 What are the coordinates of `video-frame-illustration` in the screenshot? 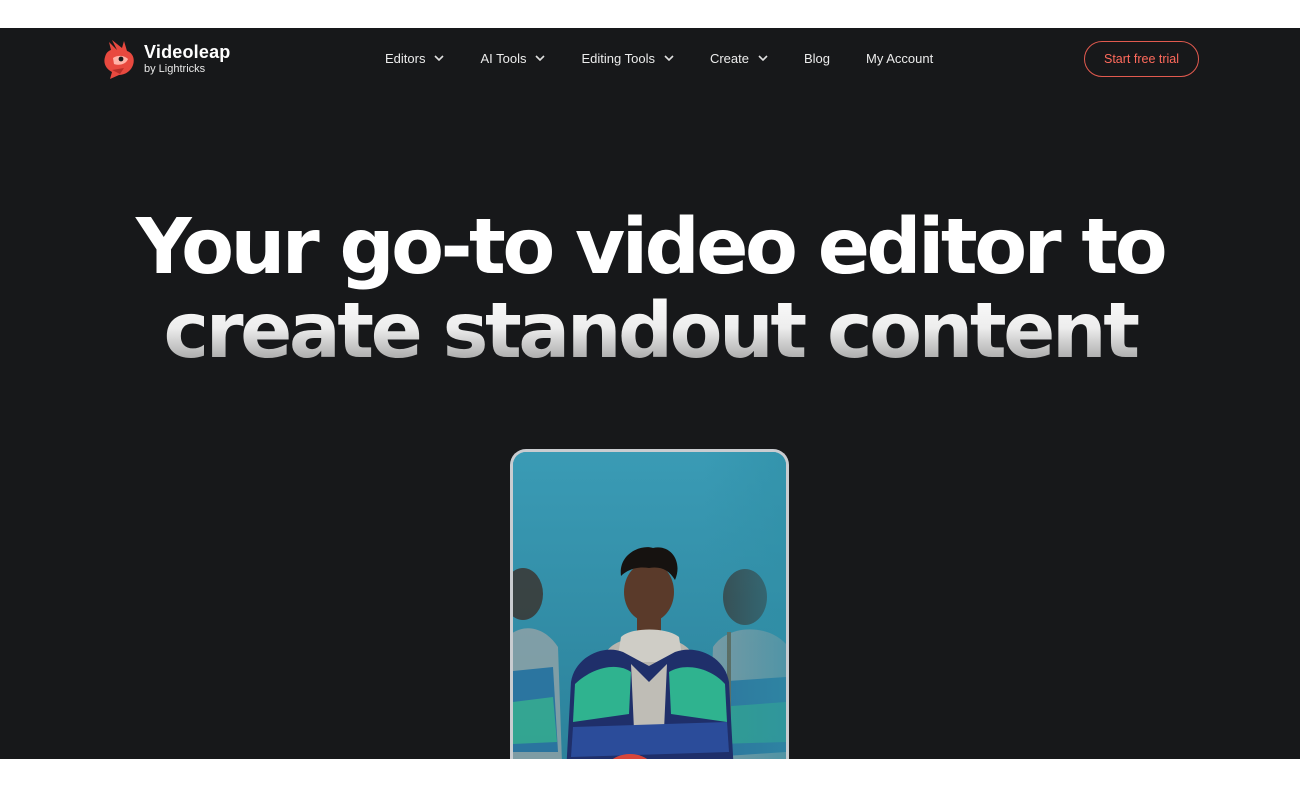 It's located at (649, 605).